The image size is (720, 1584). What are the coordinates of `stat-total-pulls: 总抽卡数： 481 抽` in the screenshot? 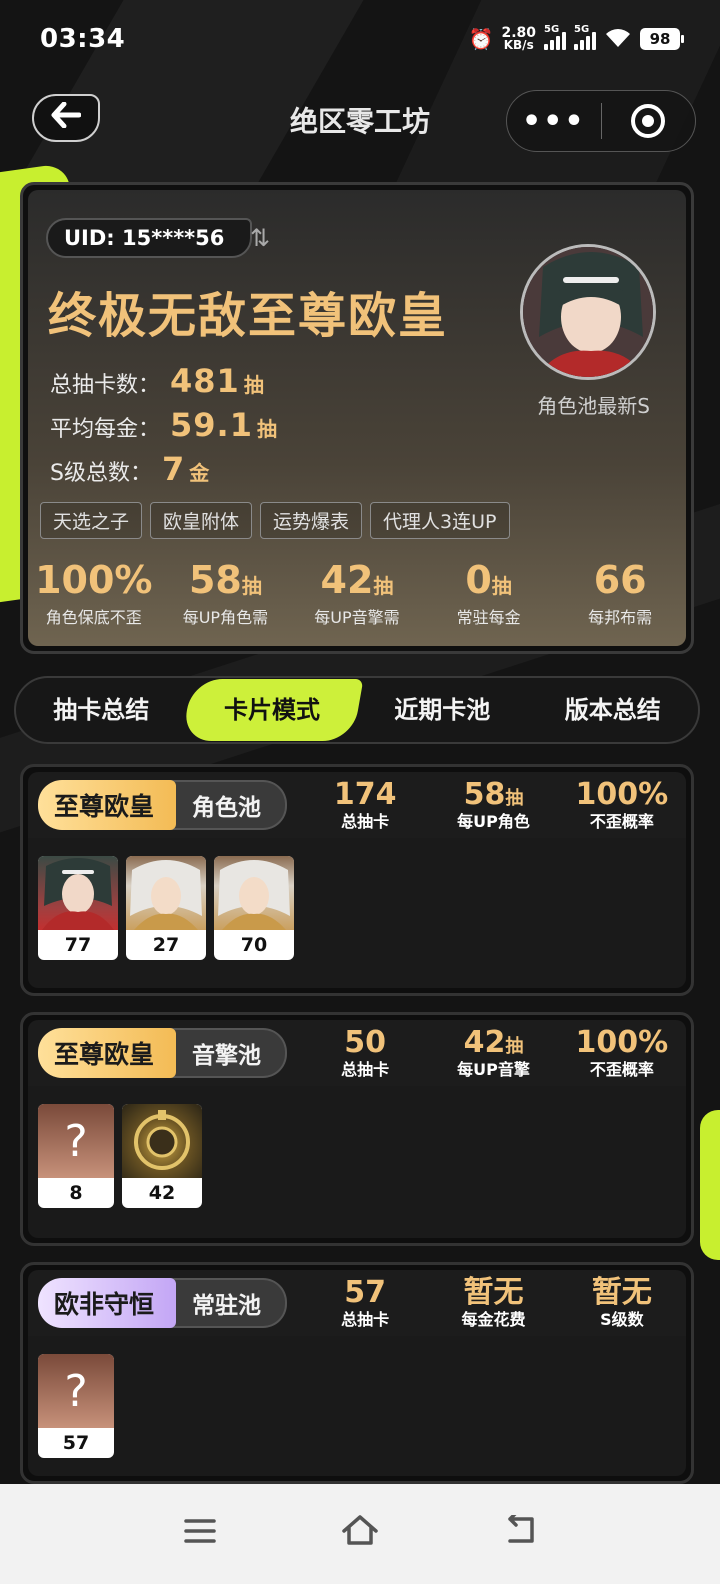 It's located at (157, 381).